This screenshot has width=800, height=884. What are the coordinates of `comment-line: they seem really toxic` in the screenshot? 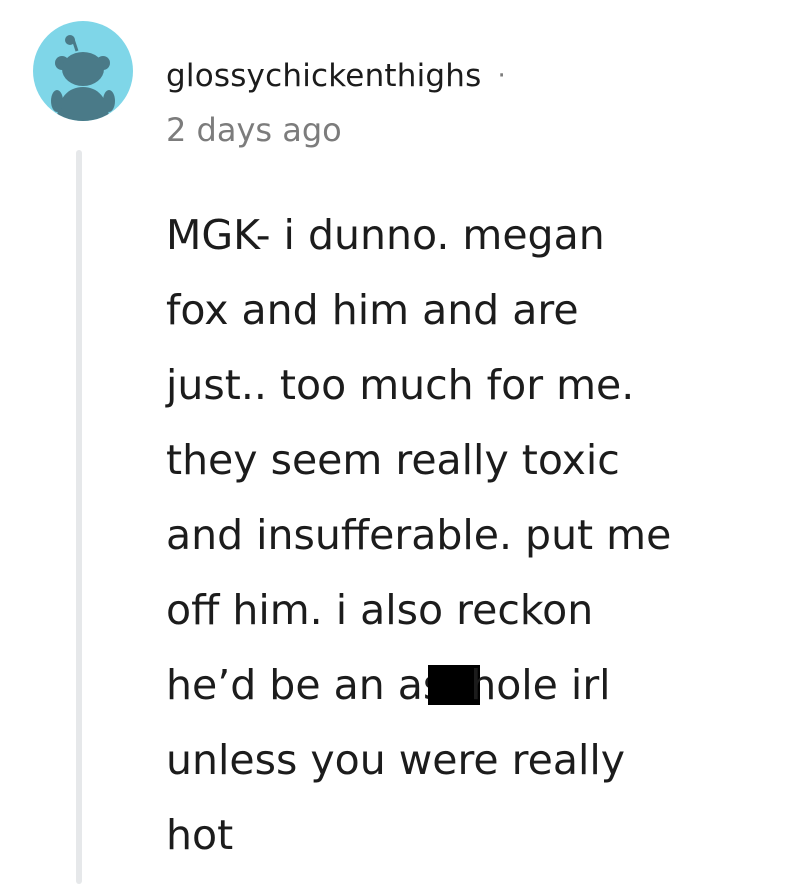 It's located at (393, 460).